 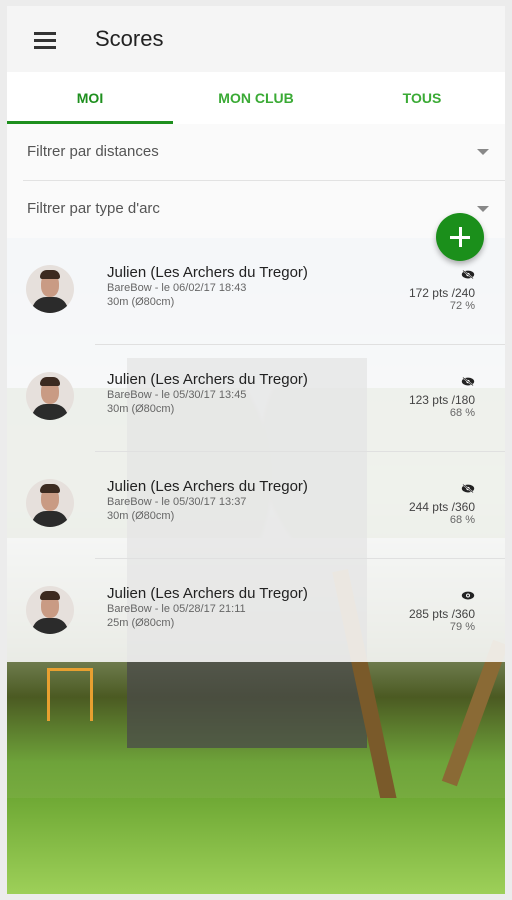 I want to click on score-points: 244 pts /360, so click(x=441, y=507).